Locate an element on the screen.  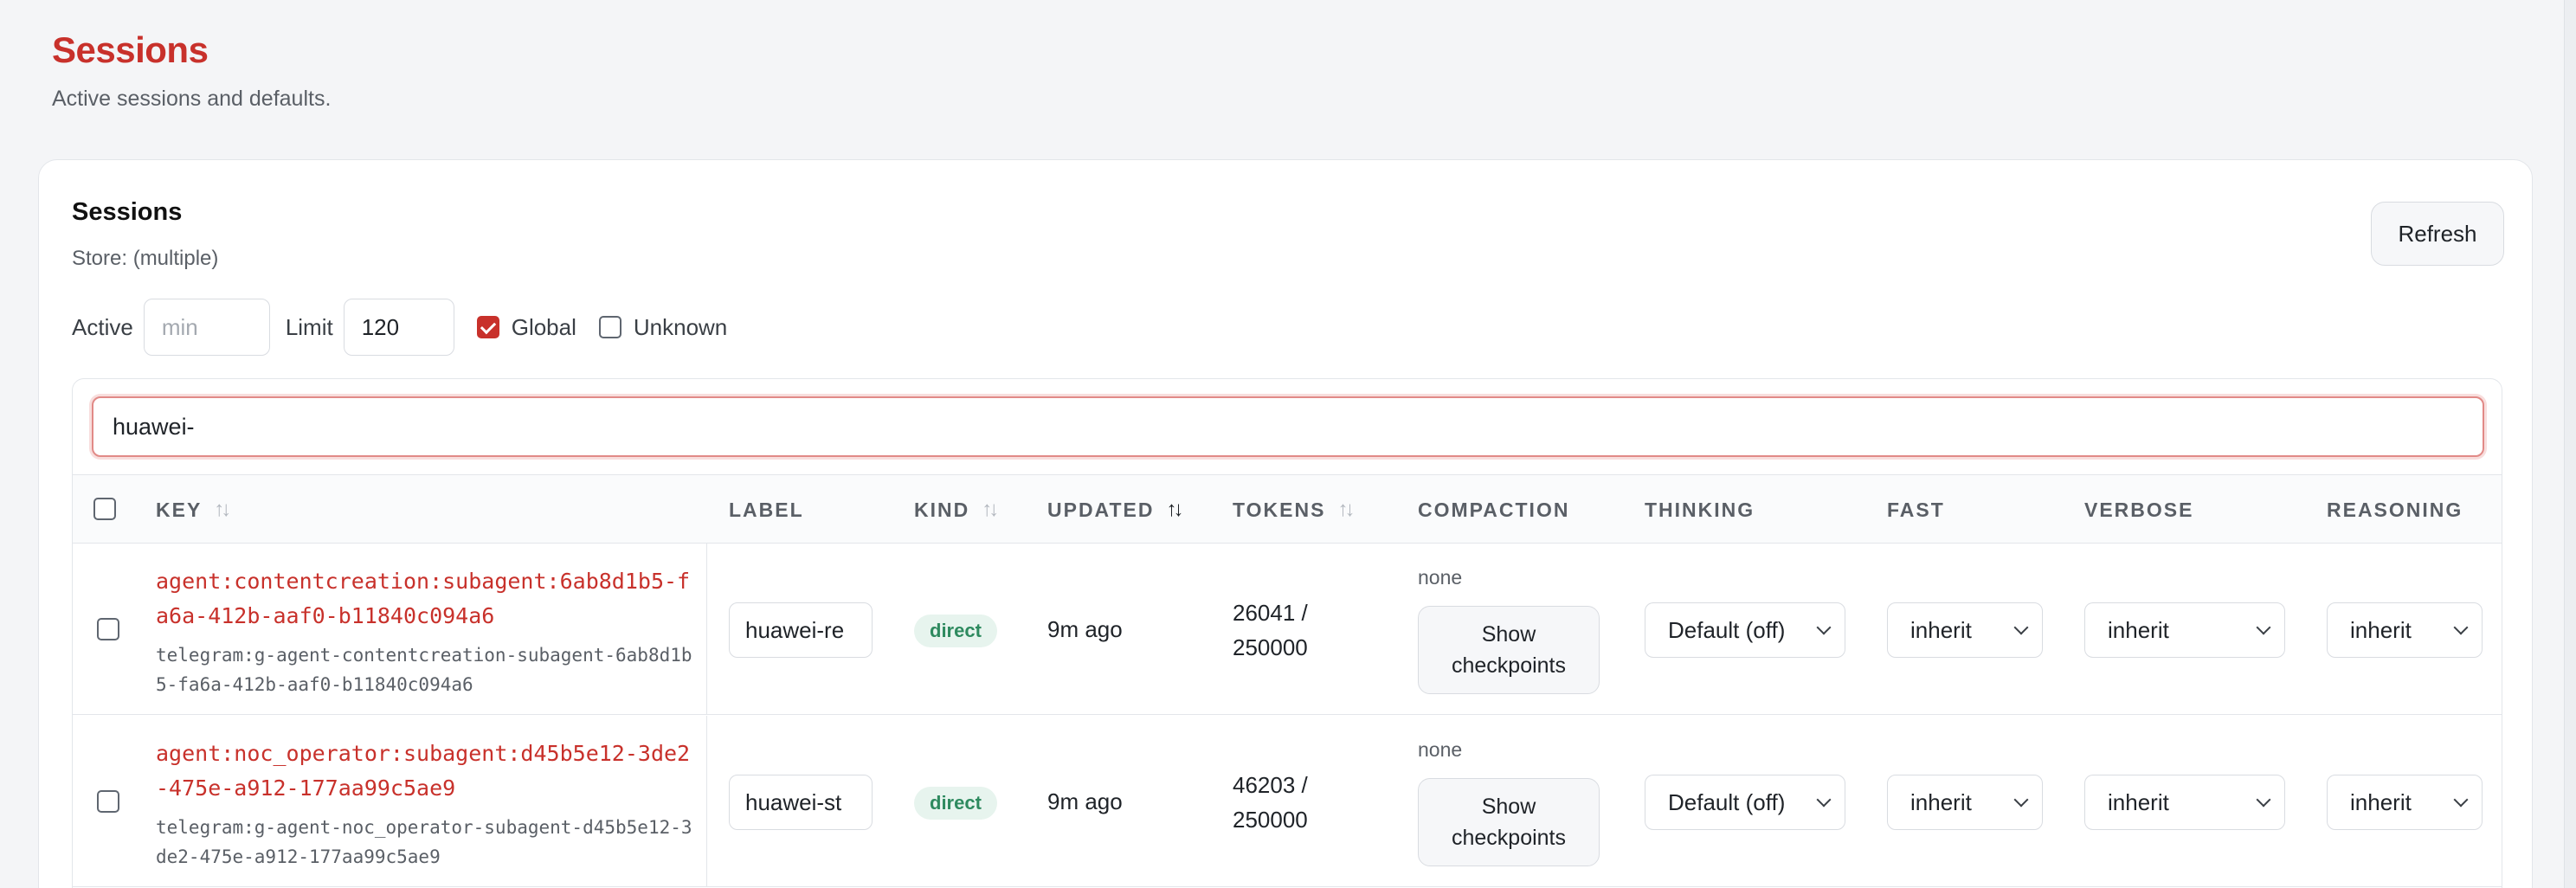
limit-input is located at coordinates (398, 327).